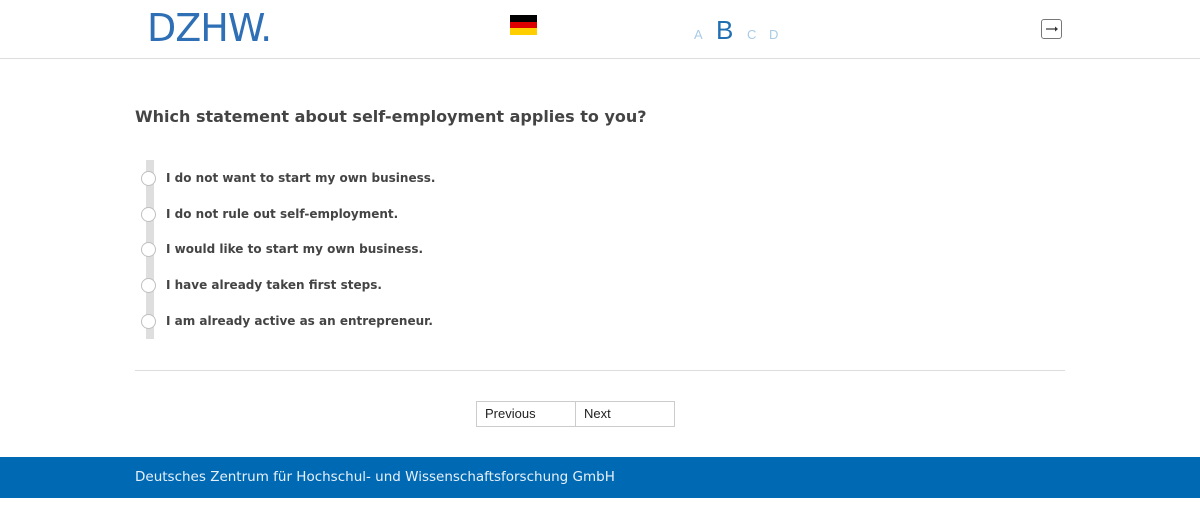 The image size is (1200, 507). I want to click on option-first-steps: I have already taken first steps., so click(261, 285).